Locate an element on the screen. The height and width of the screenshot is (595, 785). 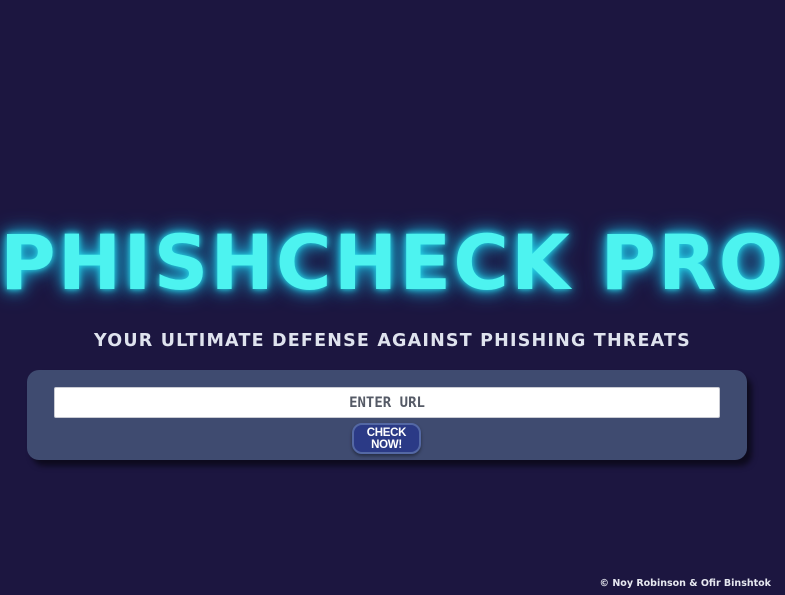
url-check-form: CHECK NOW! is located at coordinates (387, 415).